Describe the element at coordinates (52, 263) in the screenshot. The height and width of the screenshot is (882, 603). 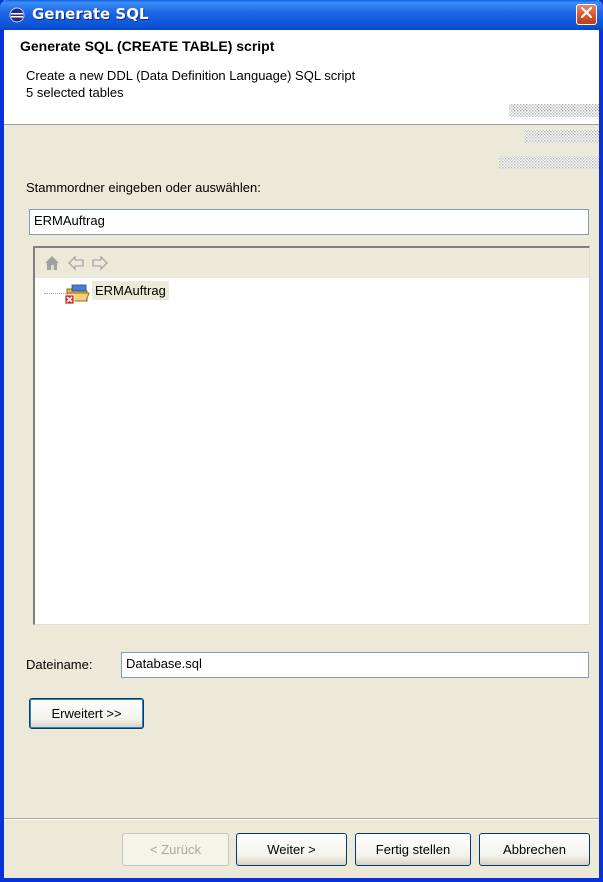
I see `home-icon` at that location.